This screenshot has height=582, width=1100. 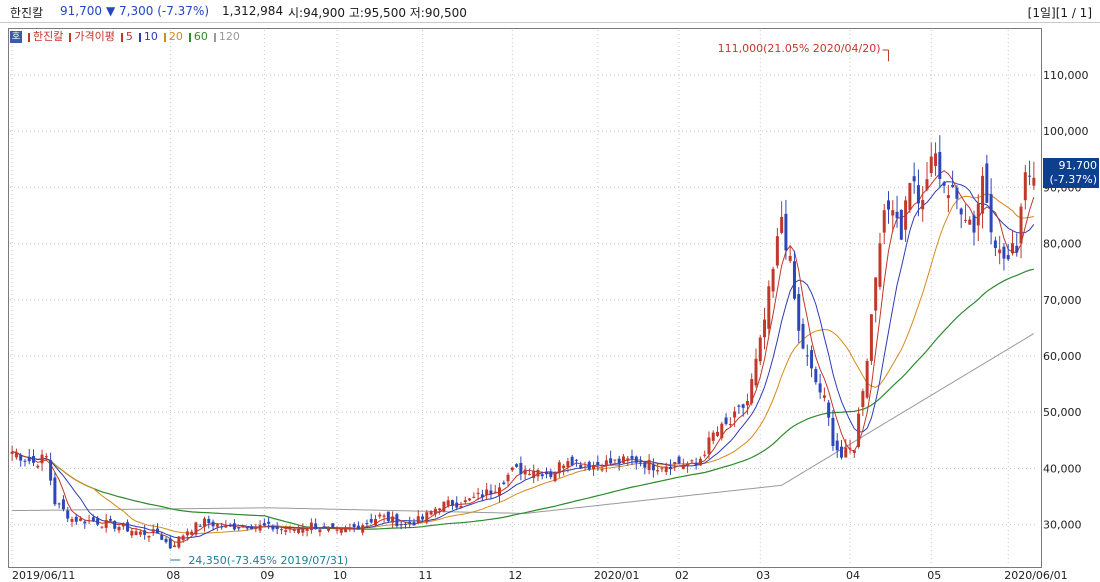 What do you see at coordinates (1035, 575) in the screenshot?
I see `x-tick-label: 2020/06/01` at bounding box center [1035, 575].